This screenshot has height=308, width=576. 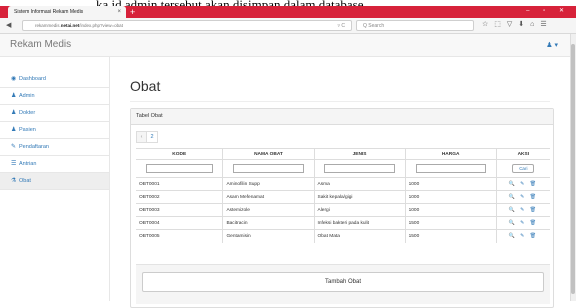 I want to click on filter-jenis-input, so click(x=359, y=168).